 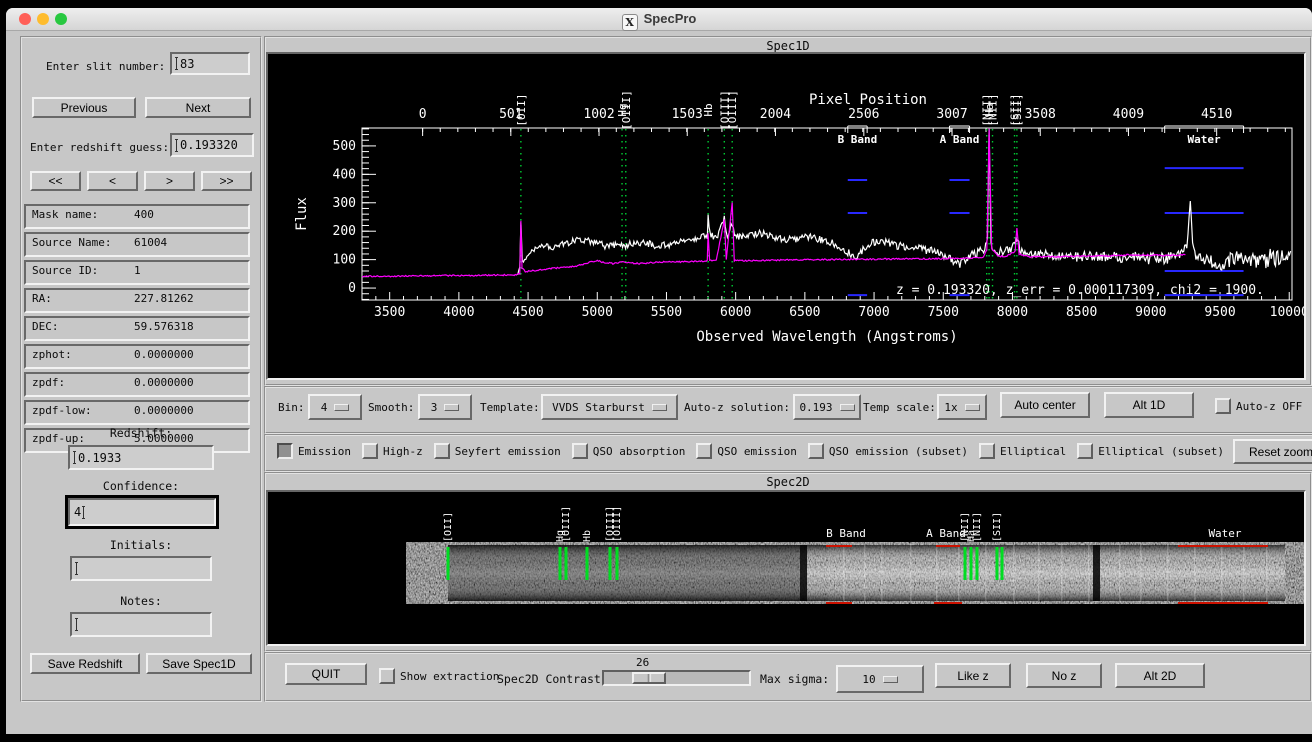 I want to click on x11-icon: X, so click(x=629, y=22).